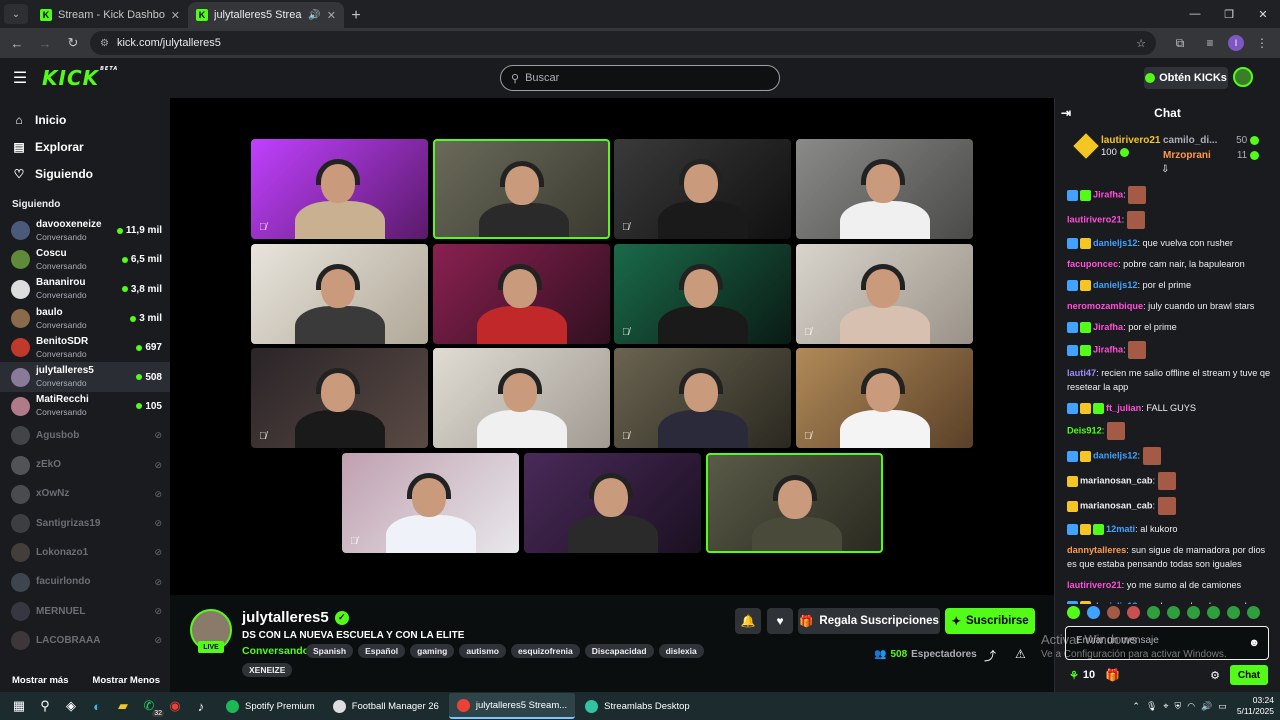  I want to click on chat-username: facuponcec, so click(1092, 264).